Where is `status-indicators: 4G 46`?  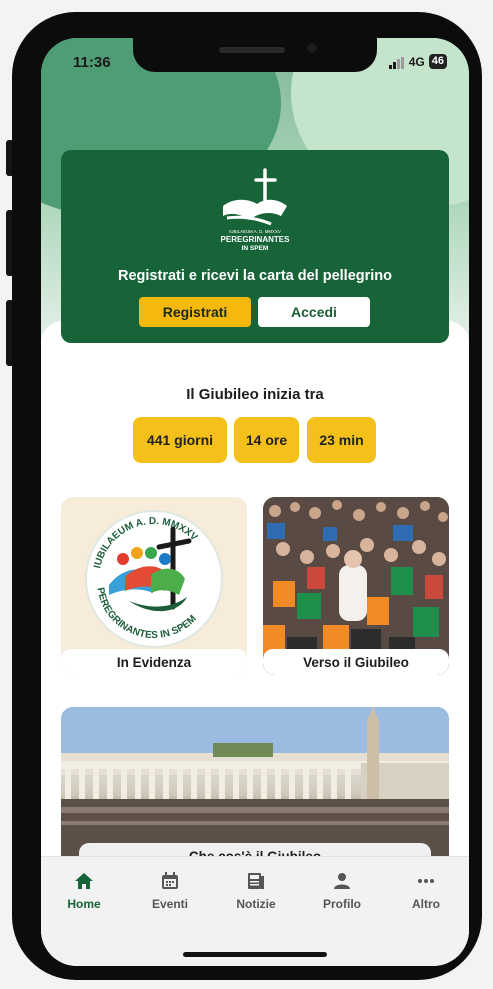 status-indicators: 4G 46 is located at coordinates (417, 61).